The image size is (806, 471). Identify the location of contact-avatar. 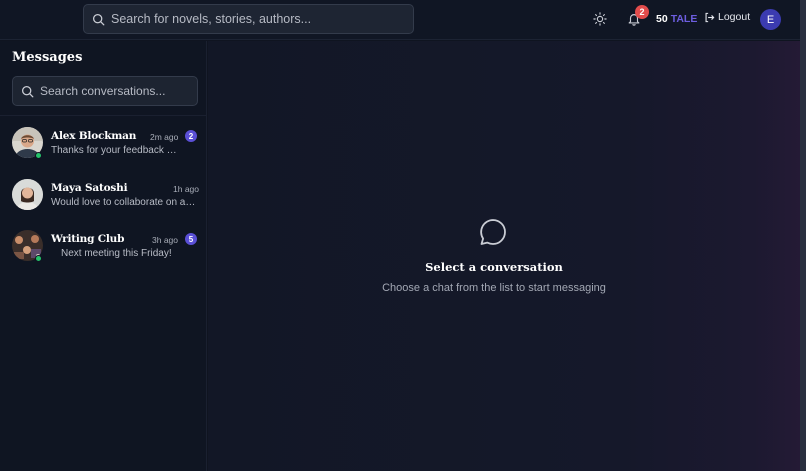
(27, 194).